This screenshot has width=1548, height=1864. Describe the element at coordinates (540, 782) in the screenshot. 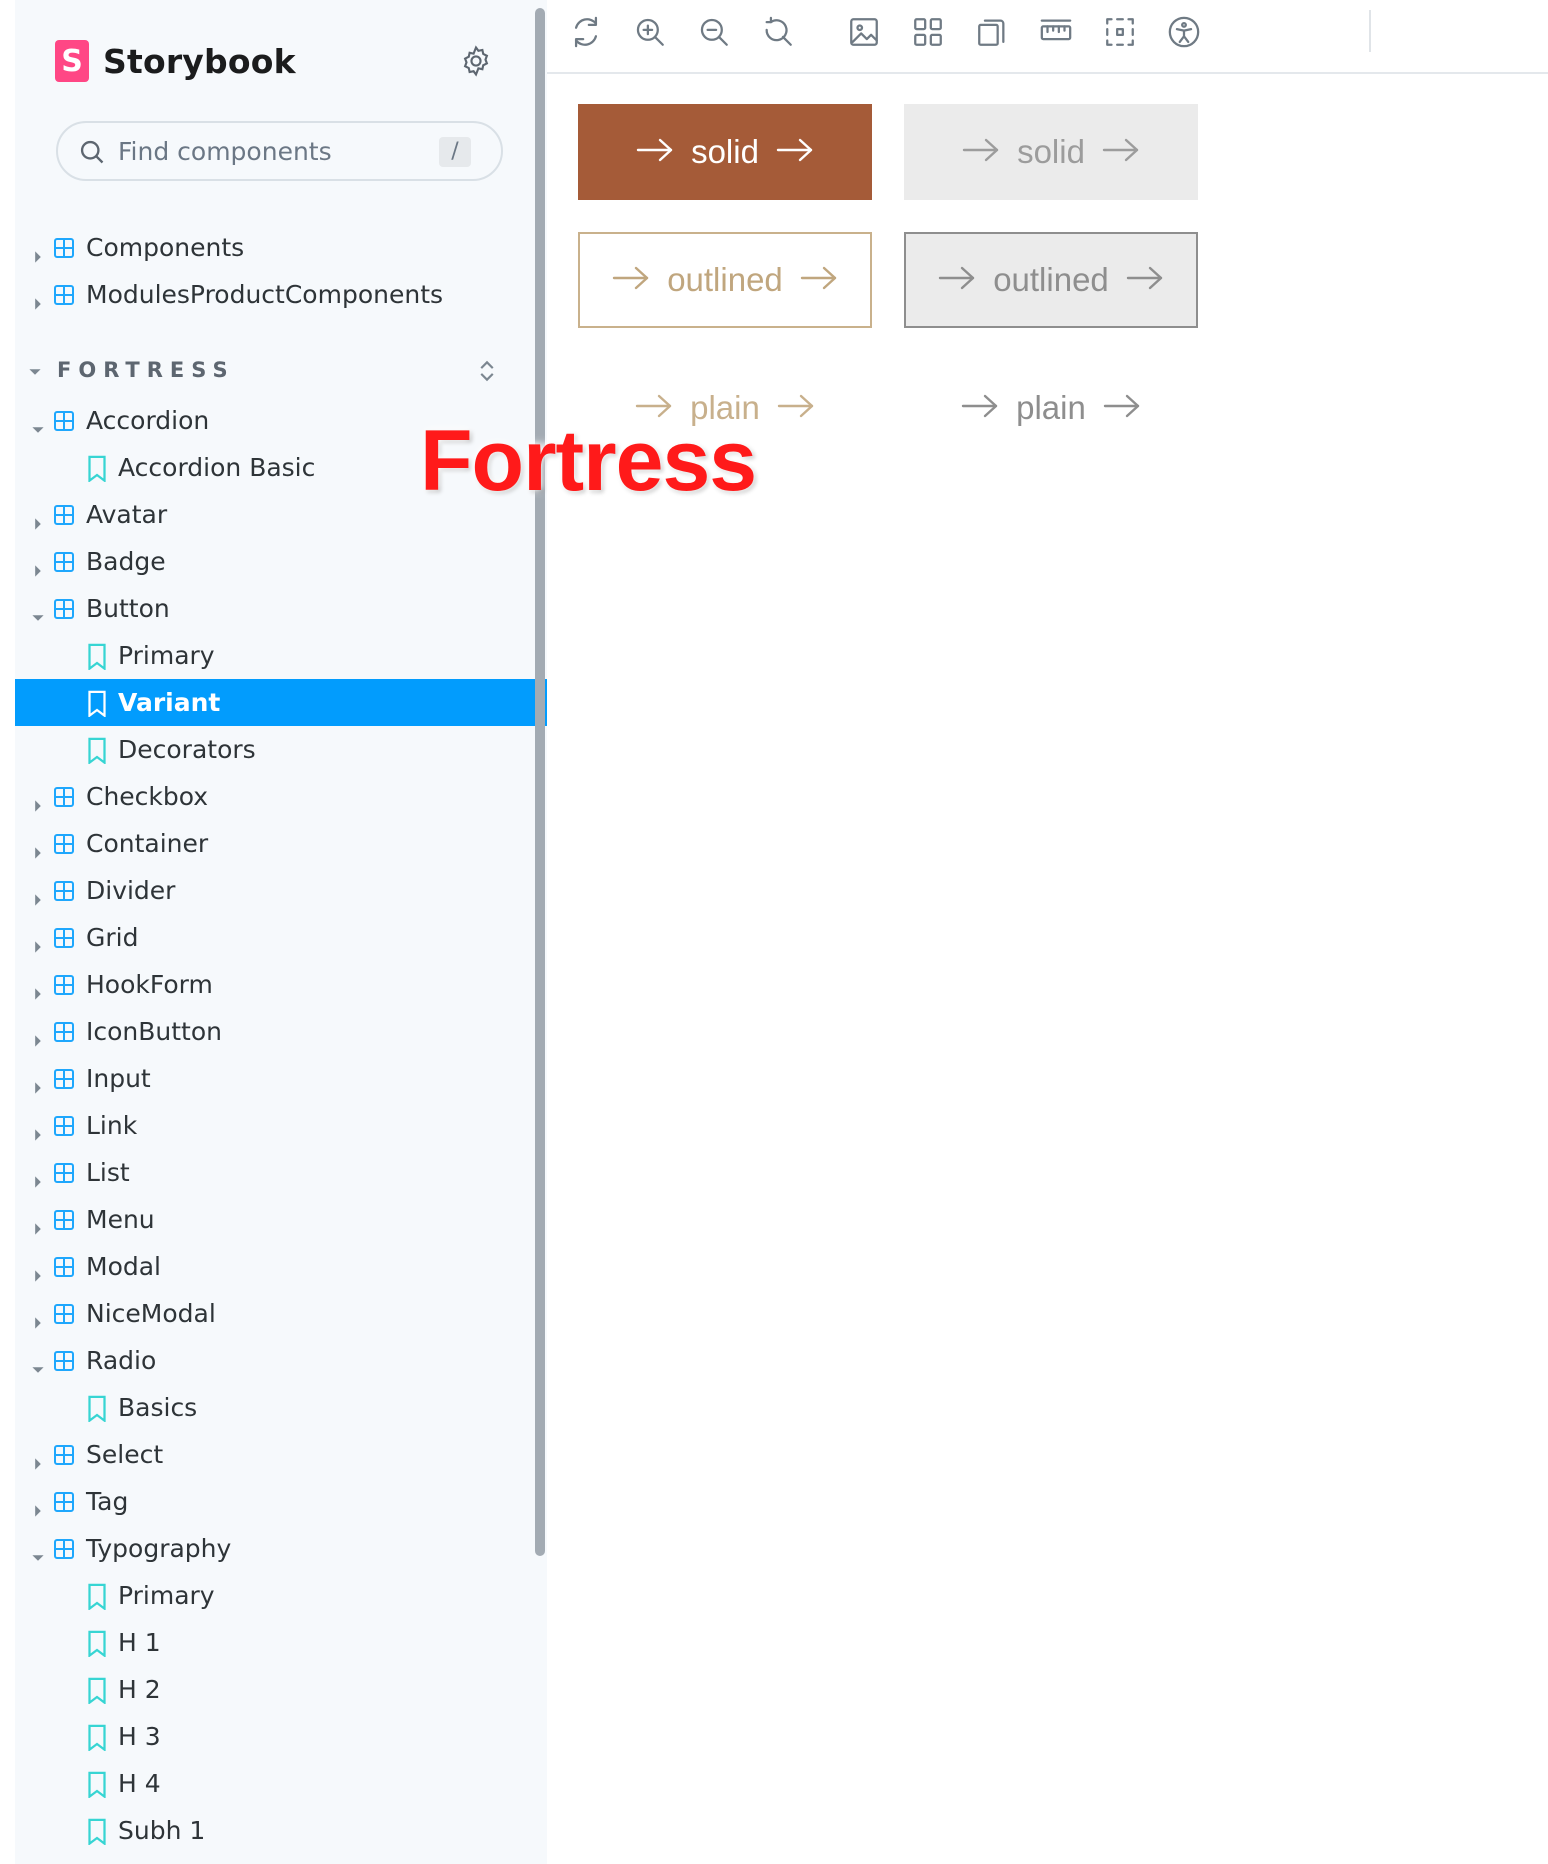

I see `sidebar-scrollbar` at that location.